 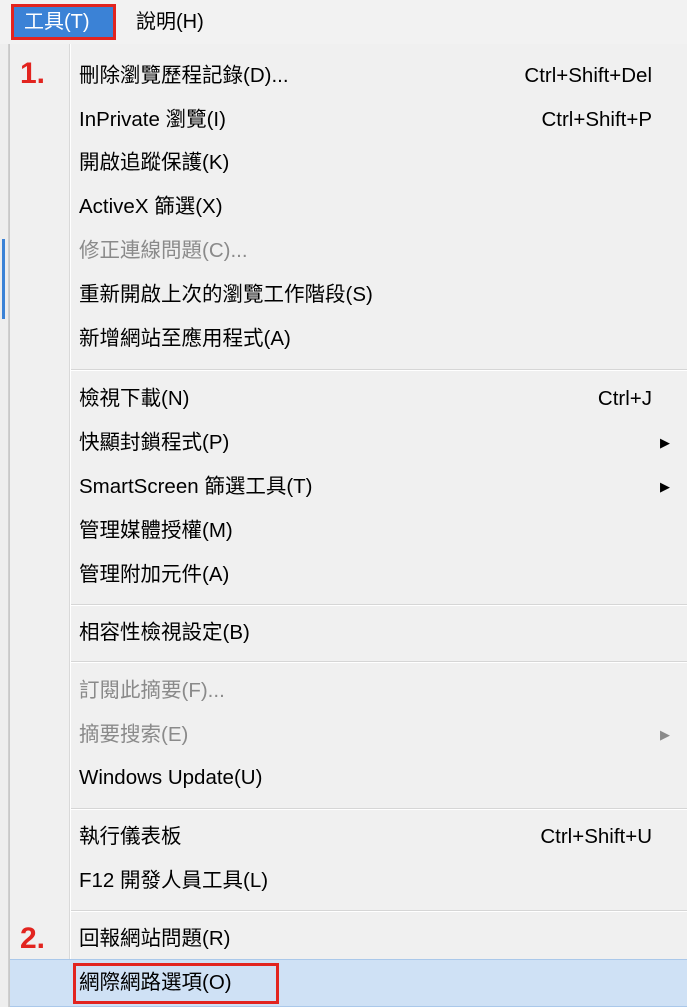 I want to click on menu-item-label: 檢視下載(N), so click(x=134, y=398).